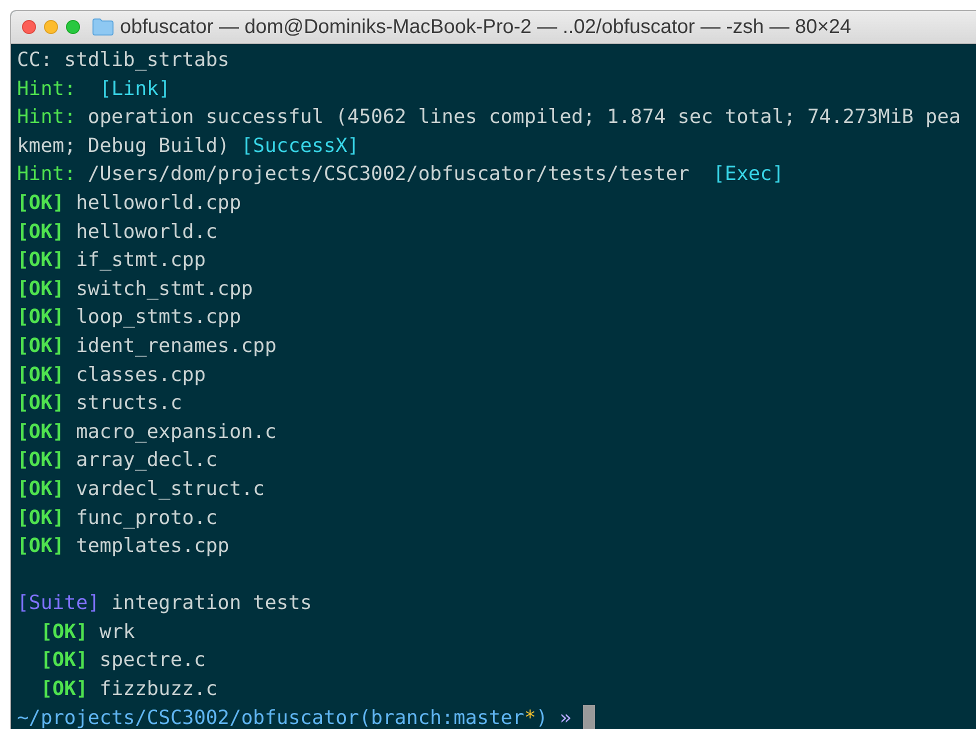 The width and height of the screenshot is (976, 729). I want to click on output-line: [OK] helloworld.cpp, so click(129, 203).